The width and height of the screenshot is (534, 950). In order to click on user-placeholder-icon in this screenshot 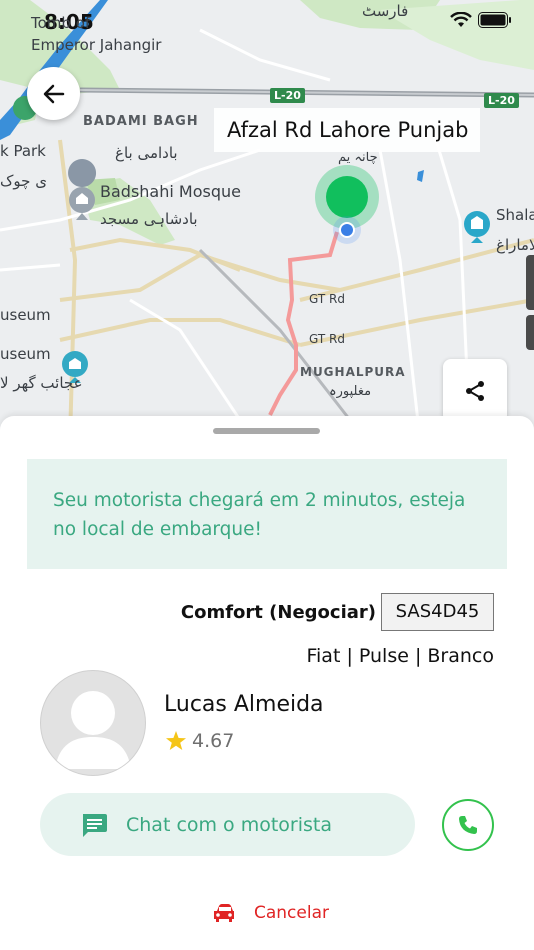, I will do `click(93, 730)`.